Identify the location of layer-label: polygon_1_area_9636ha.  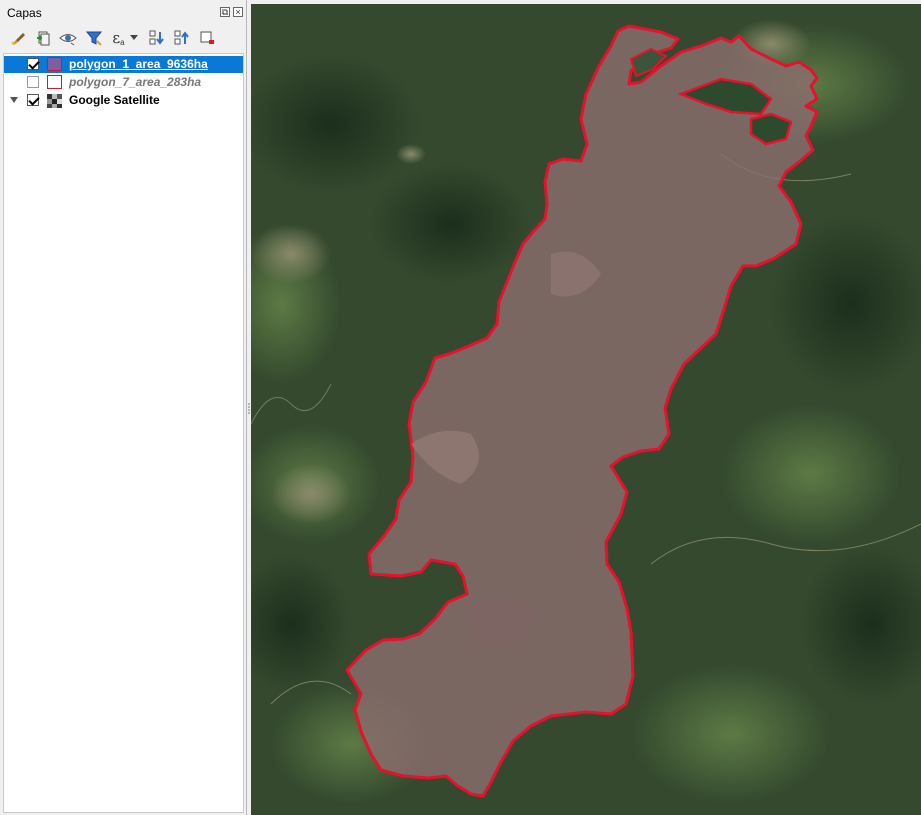
(138, 64).